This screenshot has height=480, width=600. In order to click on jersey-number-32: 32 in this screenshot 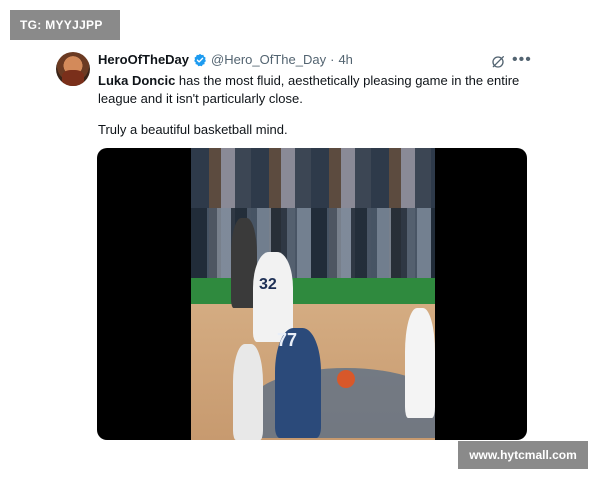, I will do `click(268, 284)`.